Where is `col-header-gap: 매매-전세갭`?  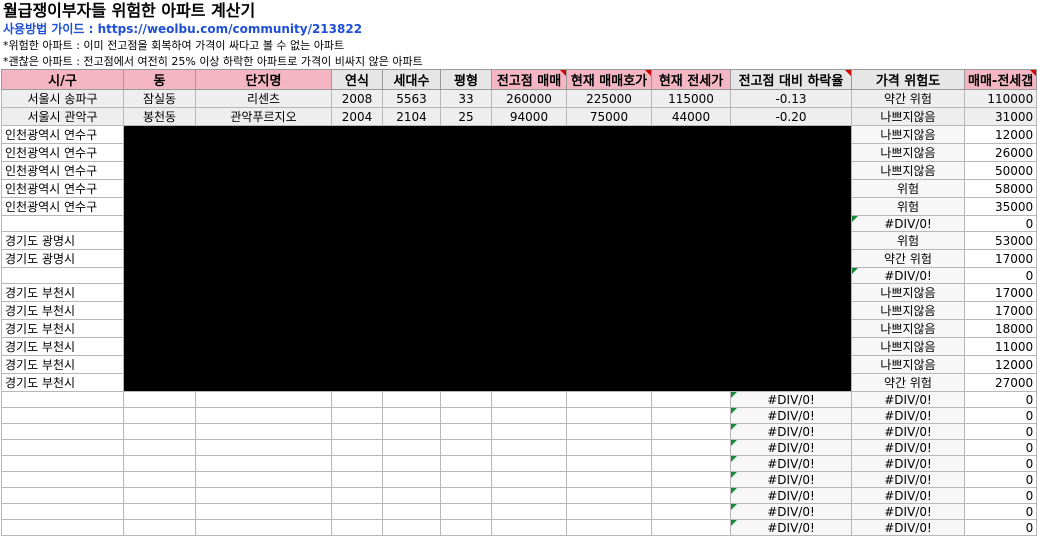 col-header-gap: 매매-전세갭 is located at coordinates (1000, 79).